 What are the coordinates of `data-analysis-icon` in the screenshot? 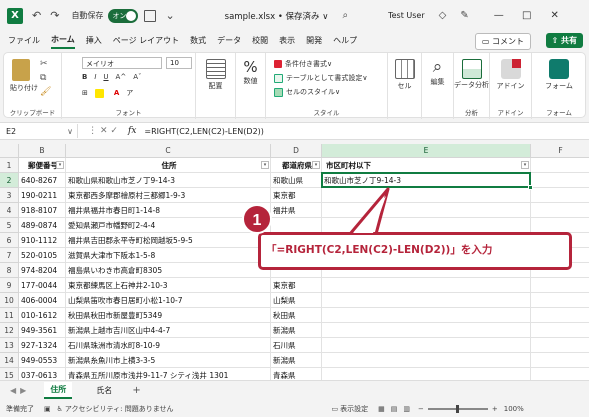 It's located at (471, 69).